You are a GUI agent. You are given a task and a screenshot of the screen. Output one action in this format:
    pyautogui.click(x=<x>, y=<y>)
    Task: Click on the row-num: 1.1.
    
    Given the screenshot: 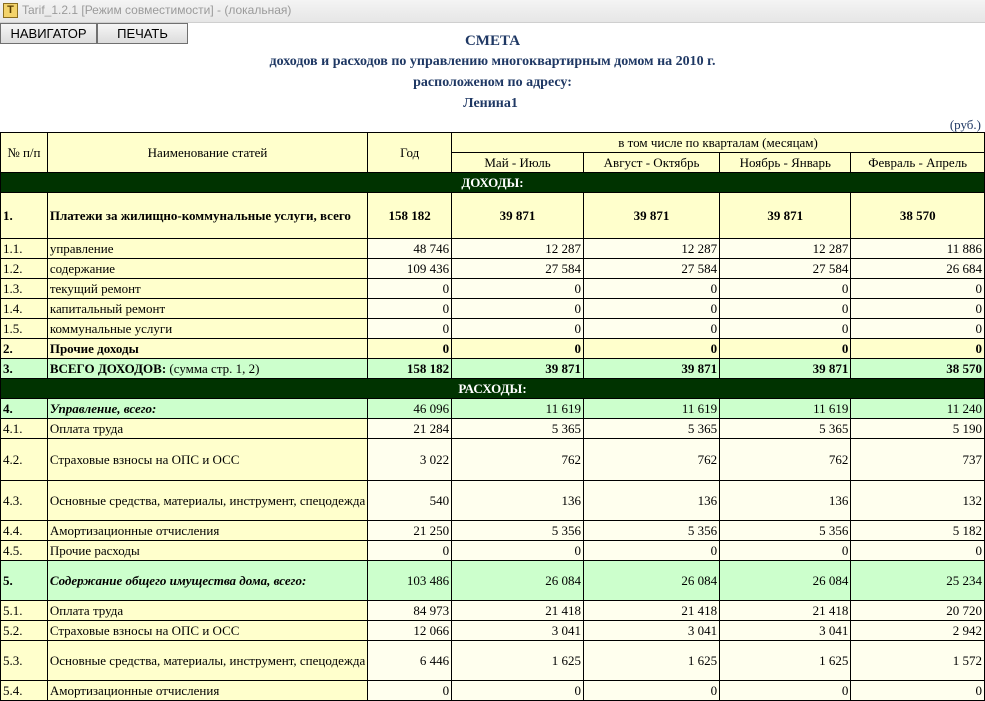 What is the action you would take?
    pyautogui.click(x=24, y=248)
    